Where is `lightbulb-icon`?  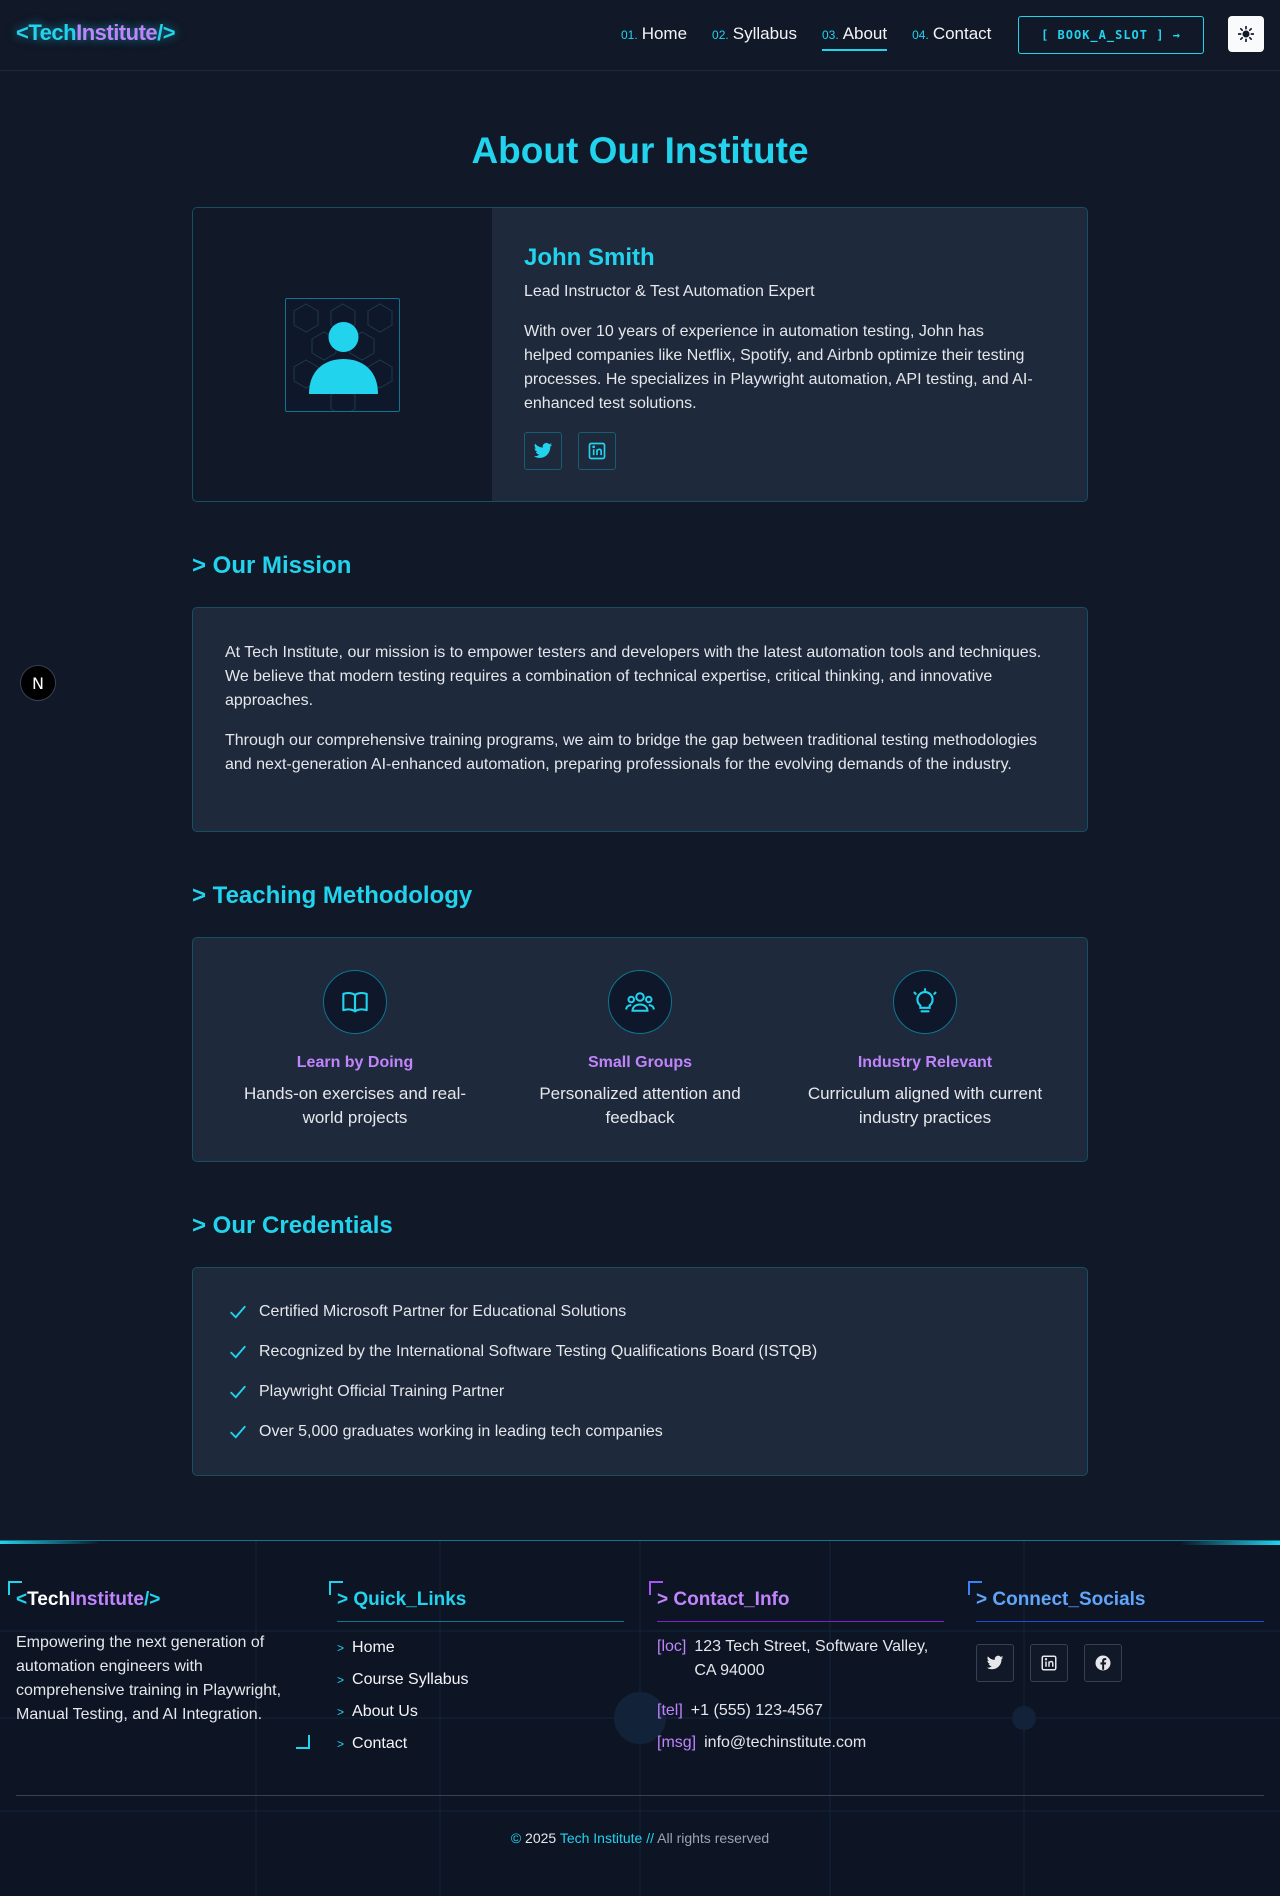
lightbulb-icon is located at coordinates (925, 1000).